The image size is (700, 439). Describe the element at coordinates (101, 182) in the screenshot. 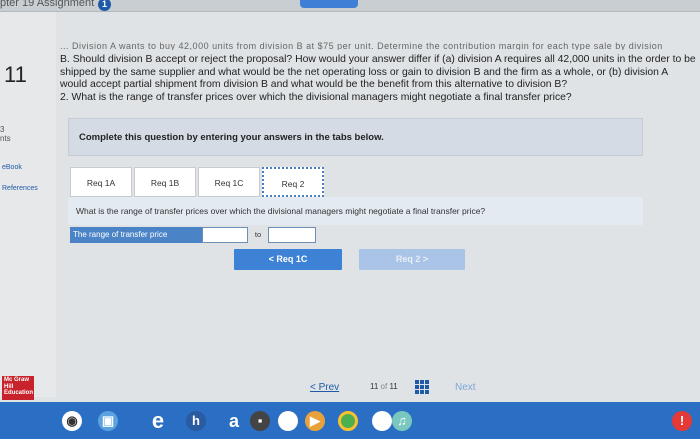

I see `tab-req-1a: Req 1A` at that location.